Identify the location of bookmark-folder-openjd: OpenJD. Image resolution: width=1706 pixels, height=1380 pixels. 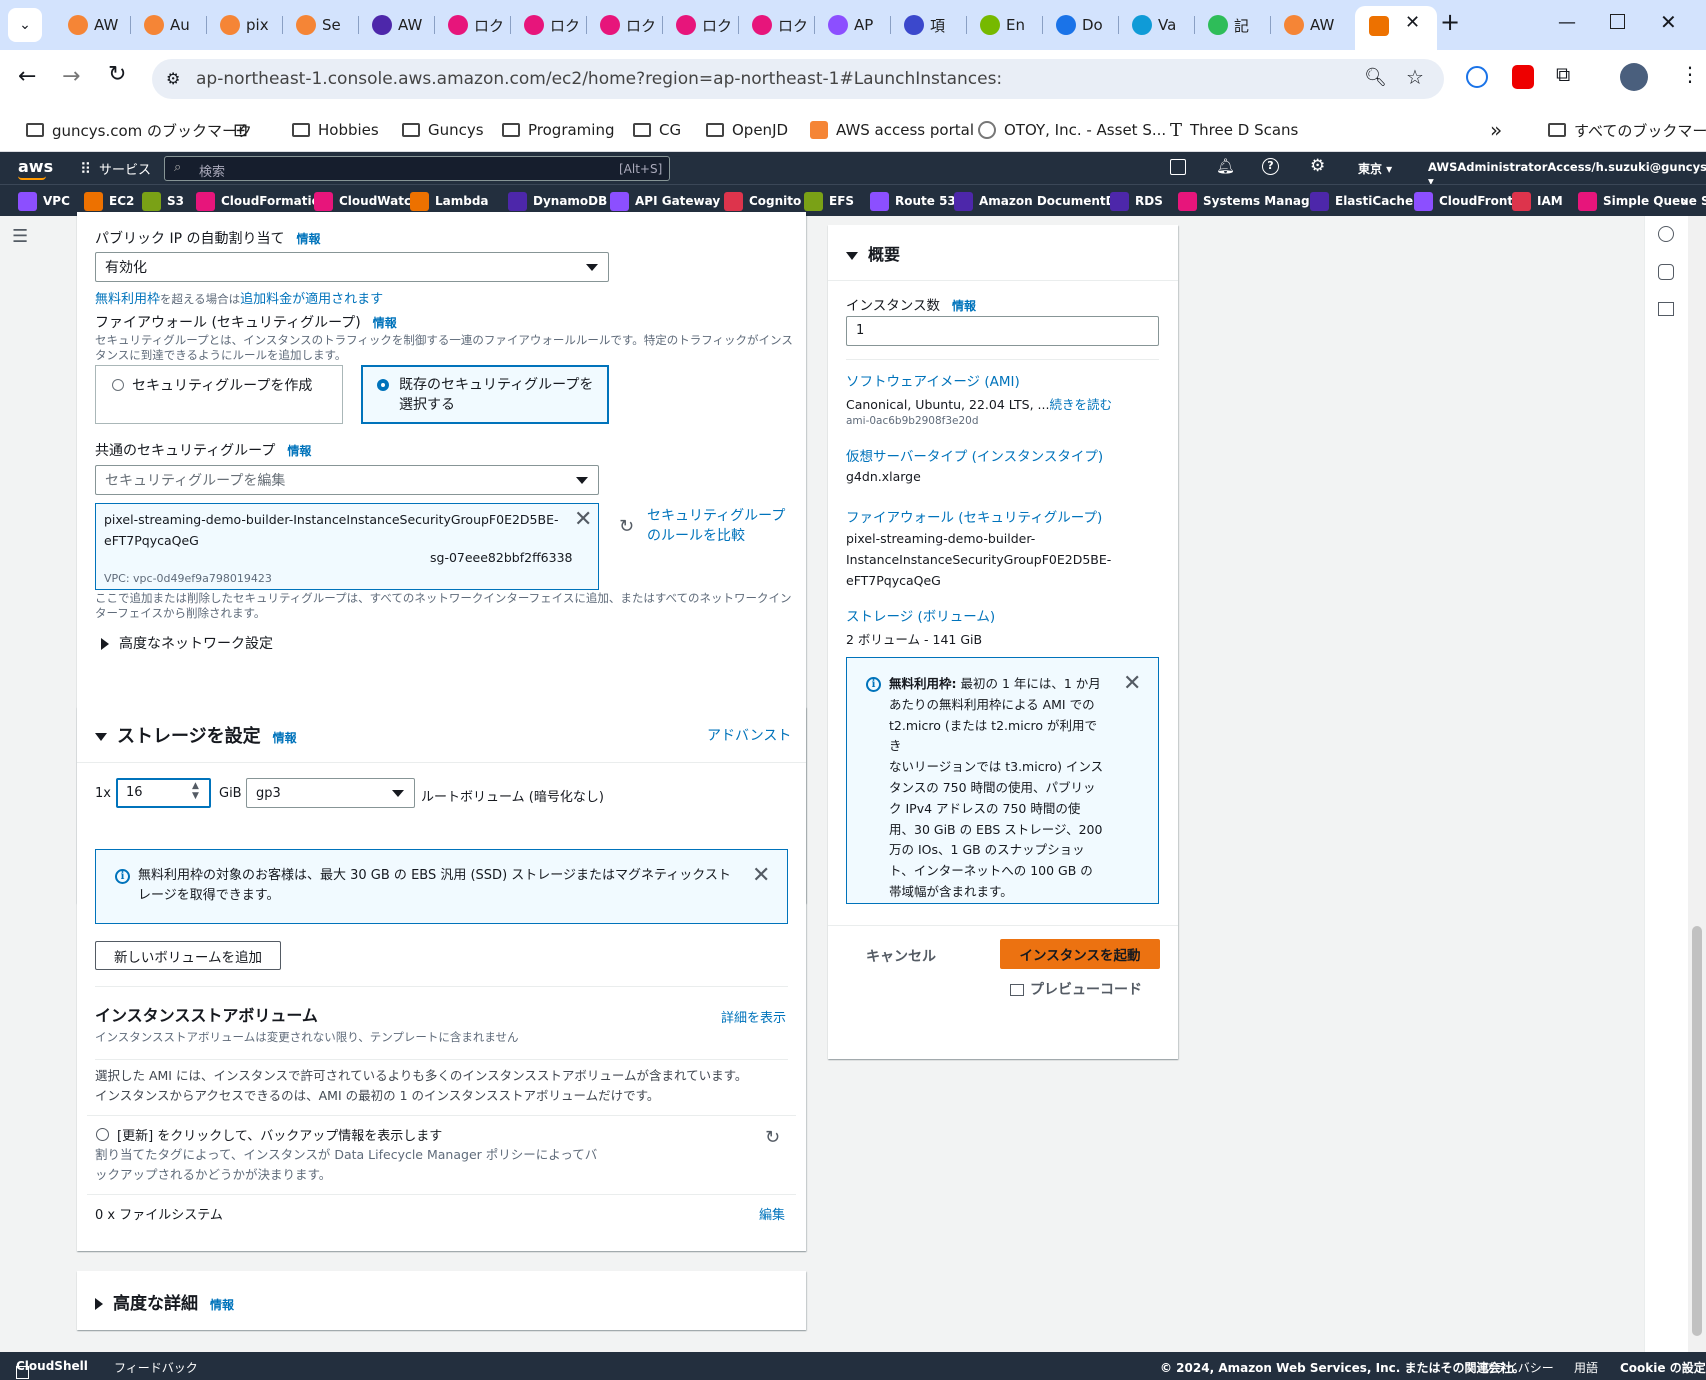
(747, 130).